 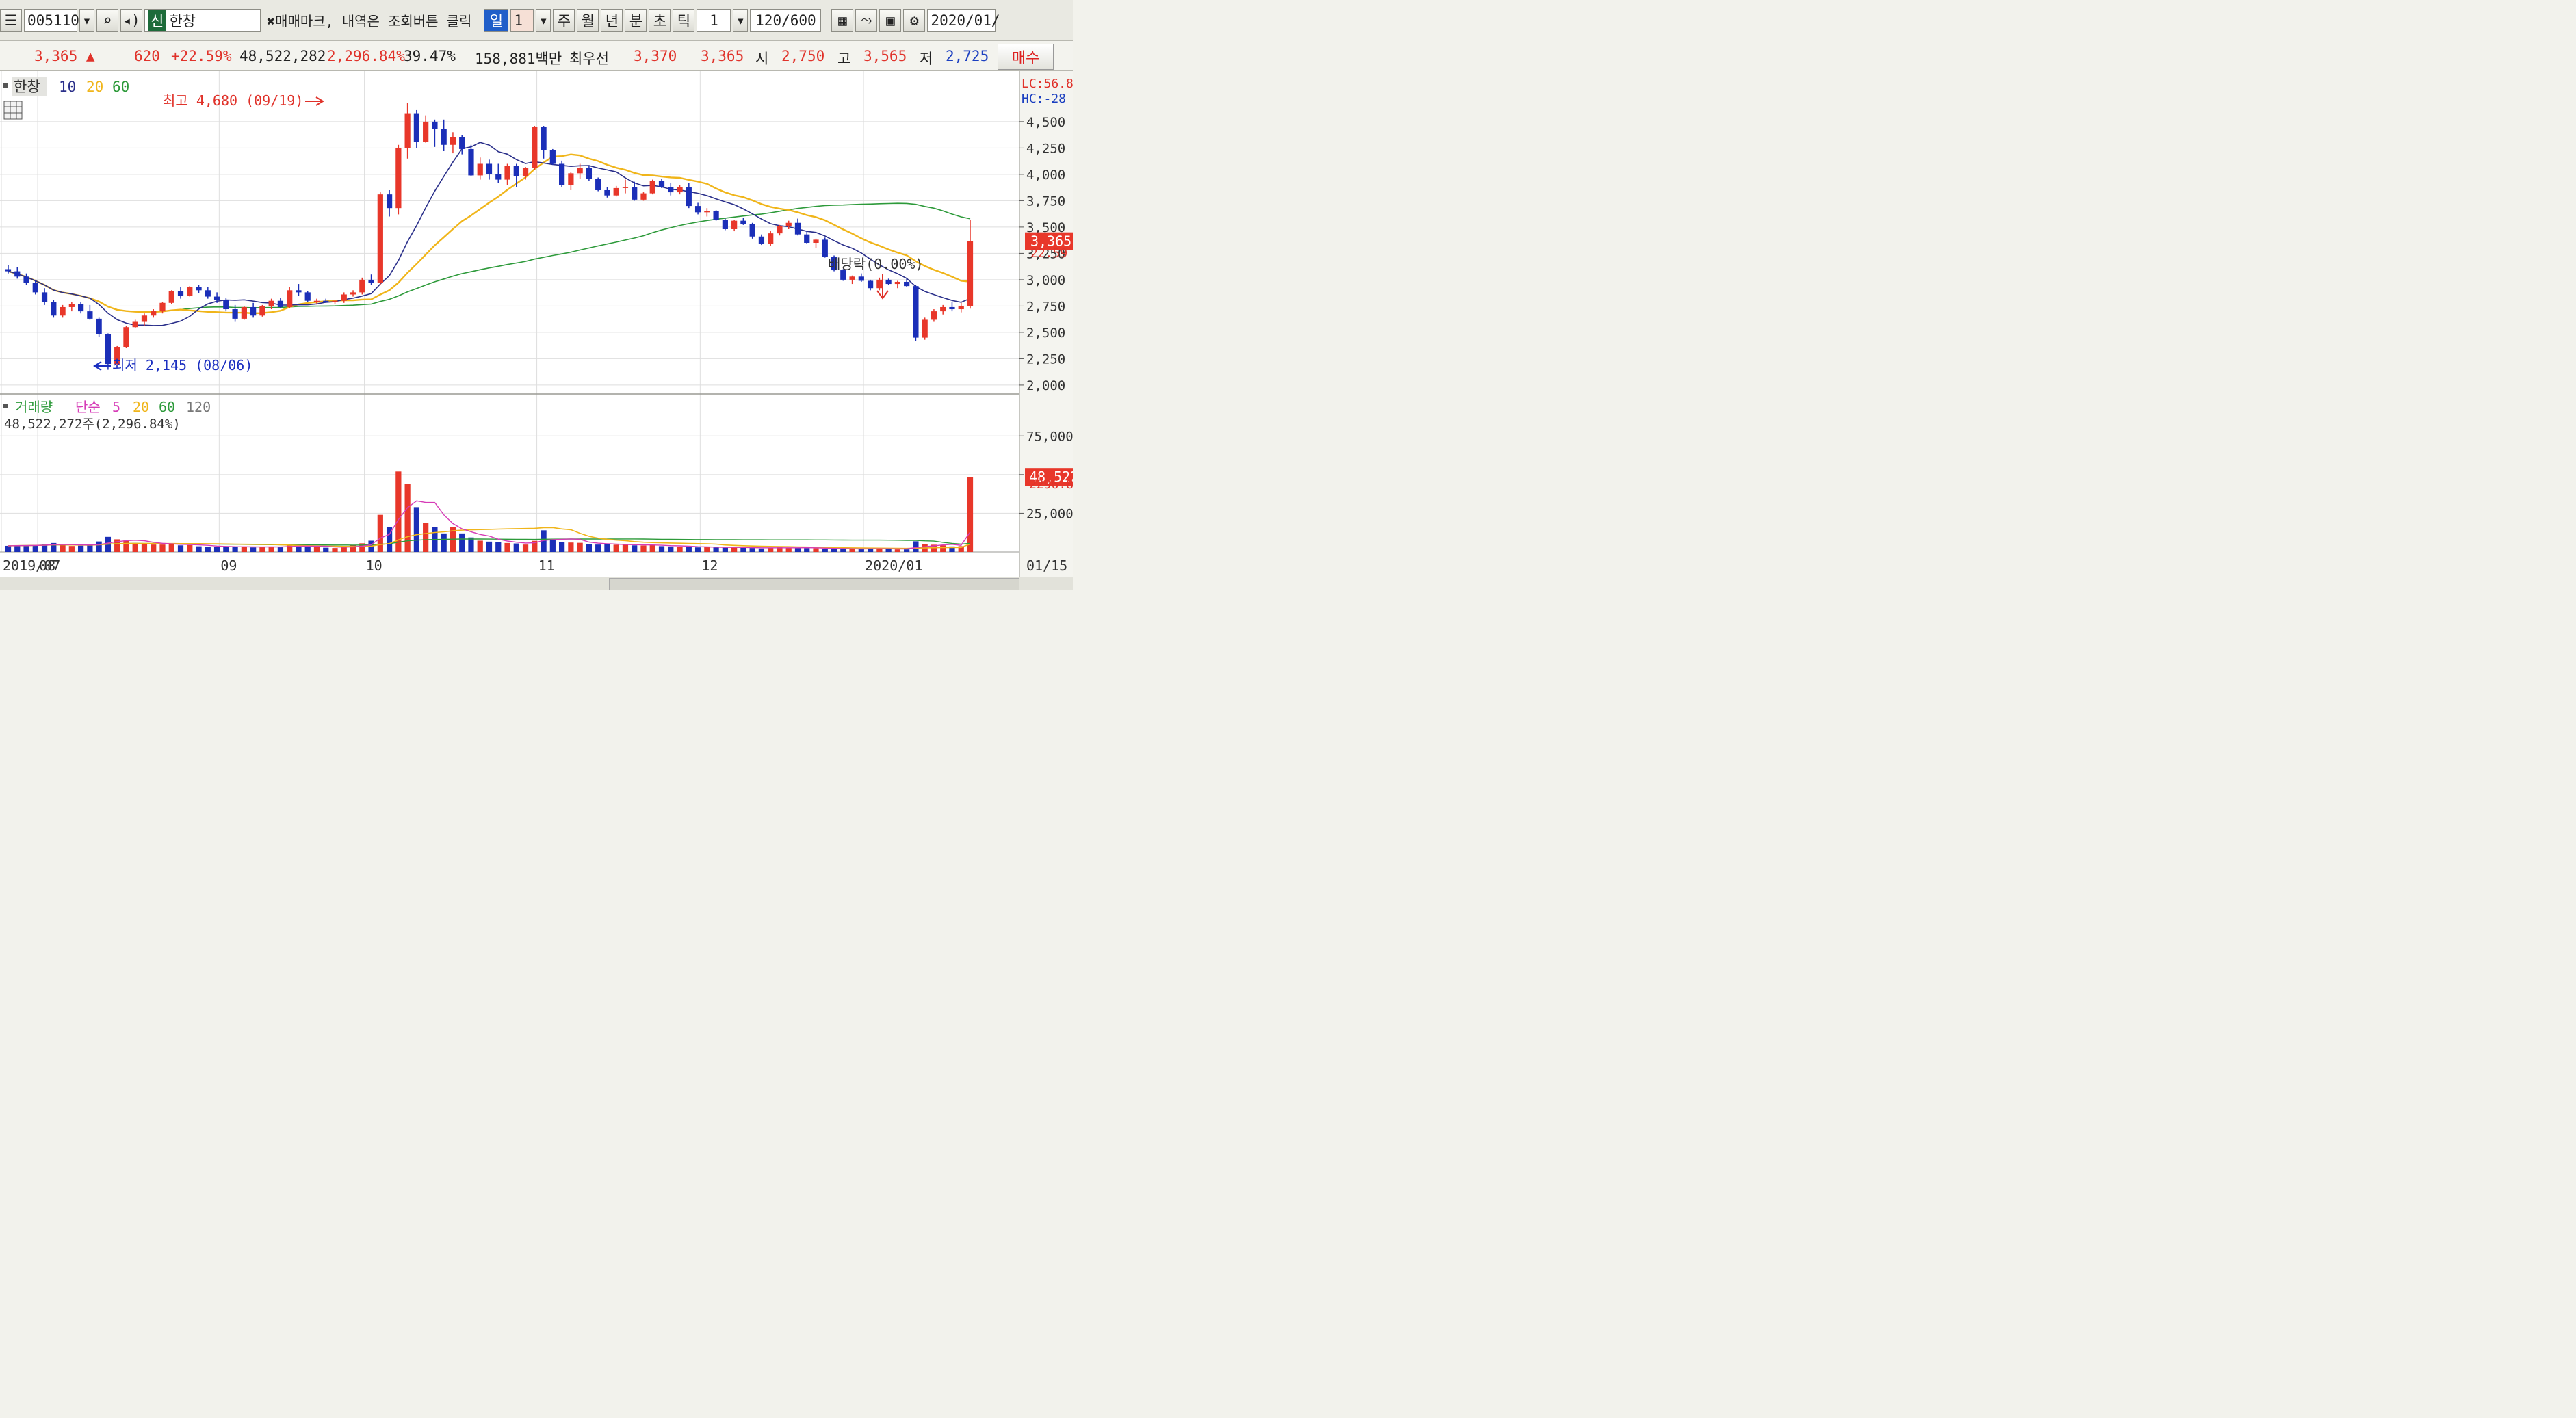 What do you see at coordinates (199, 407) in the screenshot?
I see `volume-legend-ma120: 120` at bounding box center [199, 407].